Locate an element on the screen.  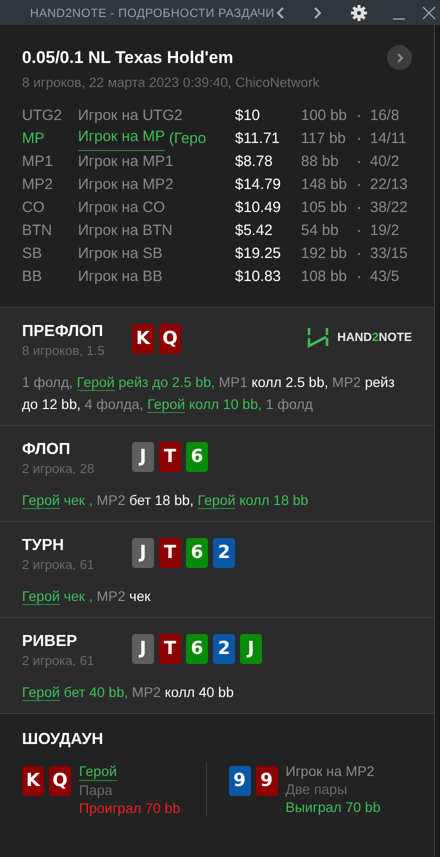
next-hand-button is located at coordinates (399, 57).